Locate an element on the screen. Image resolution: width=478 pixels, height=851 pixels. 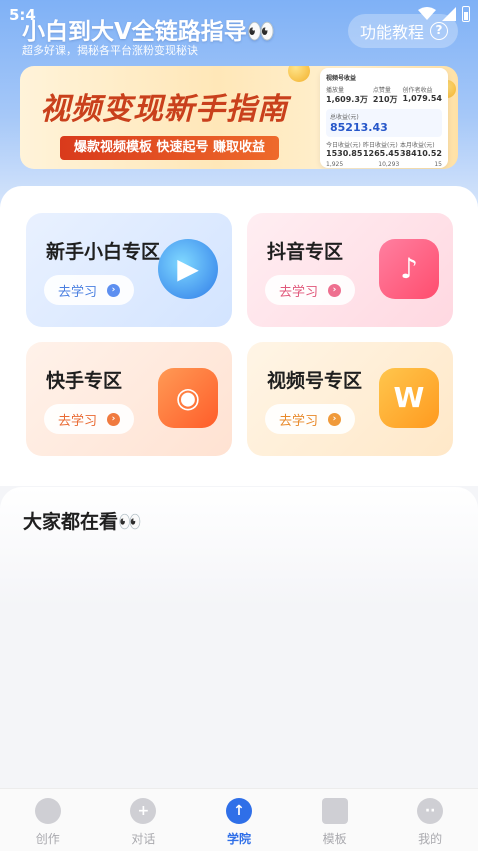
tab-create: 创作 is located at coordinates (48, 820).